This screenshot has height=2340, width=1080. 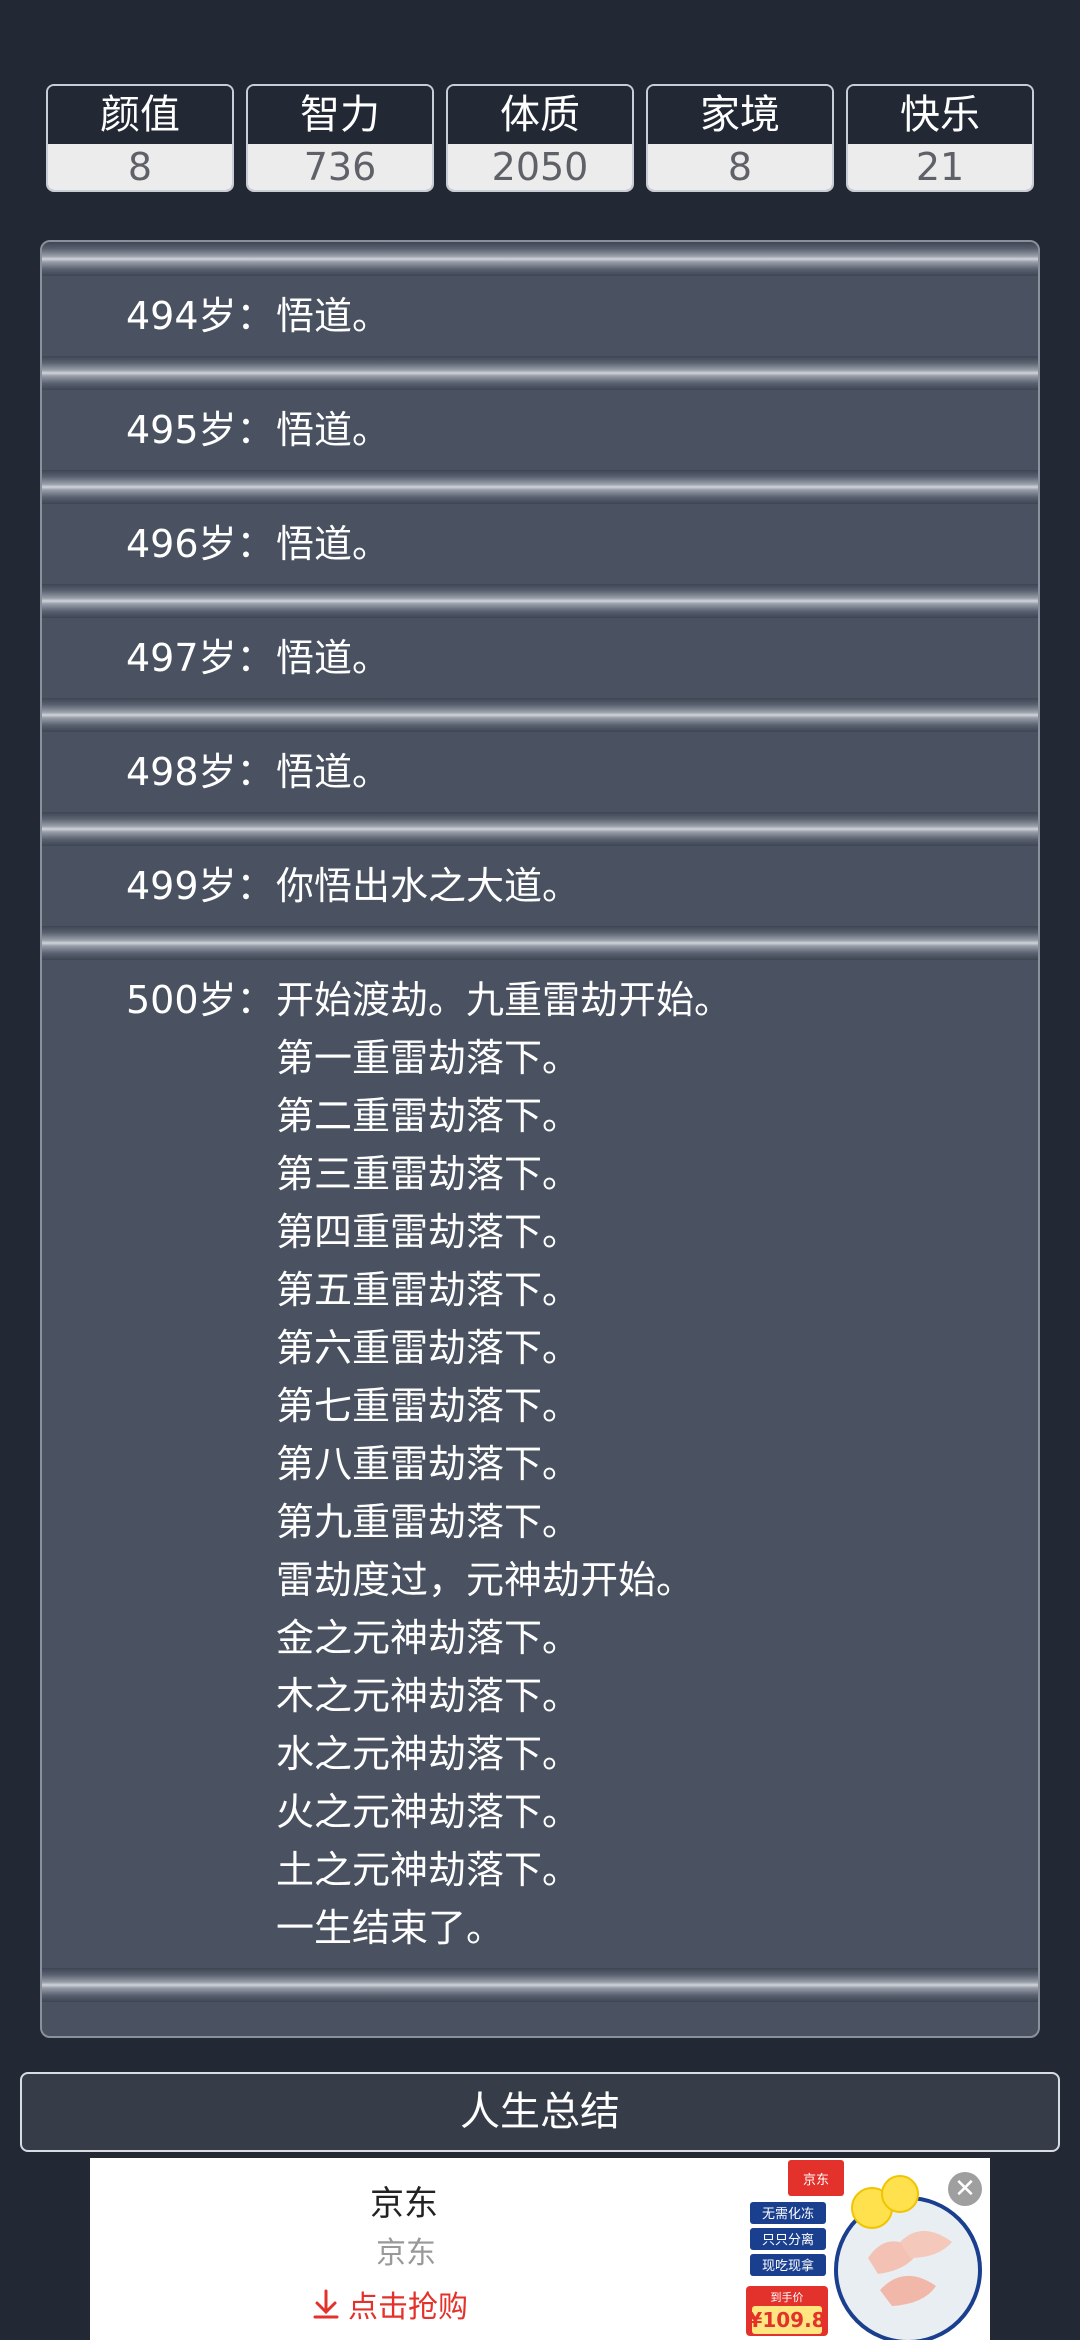 I want to click on log-text: 一生结束了。, so click(x=390, y=1928).